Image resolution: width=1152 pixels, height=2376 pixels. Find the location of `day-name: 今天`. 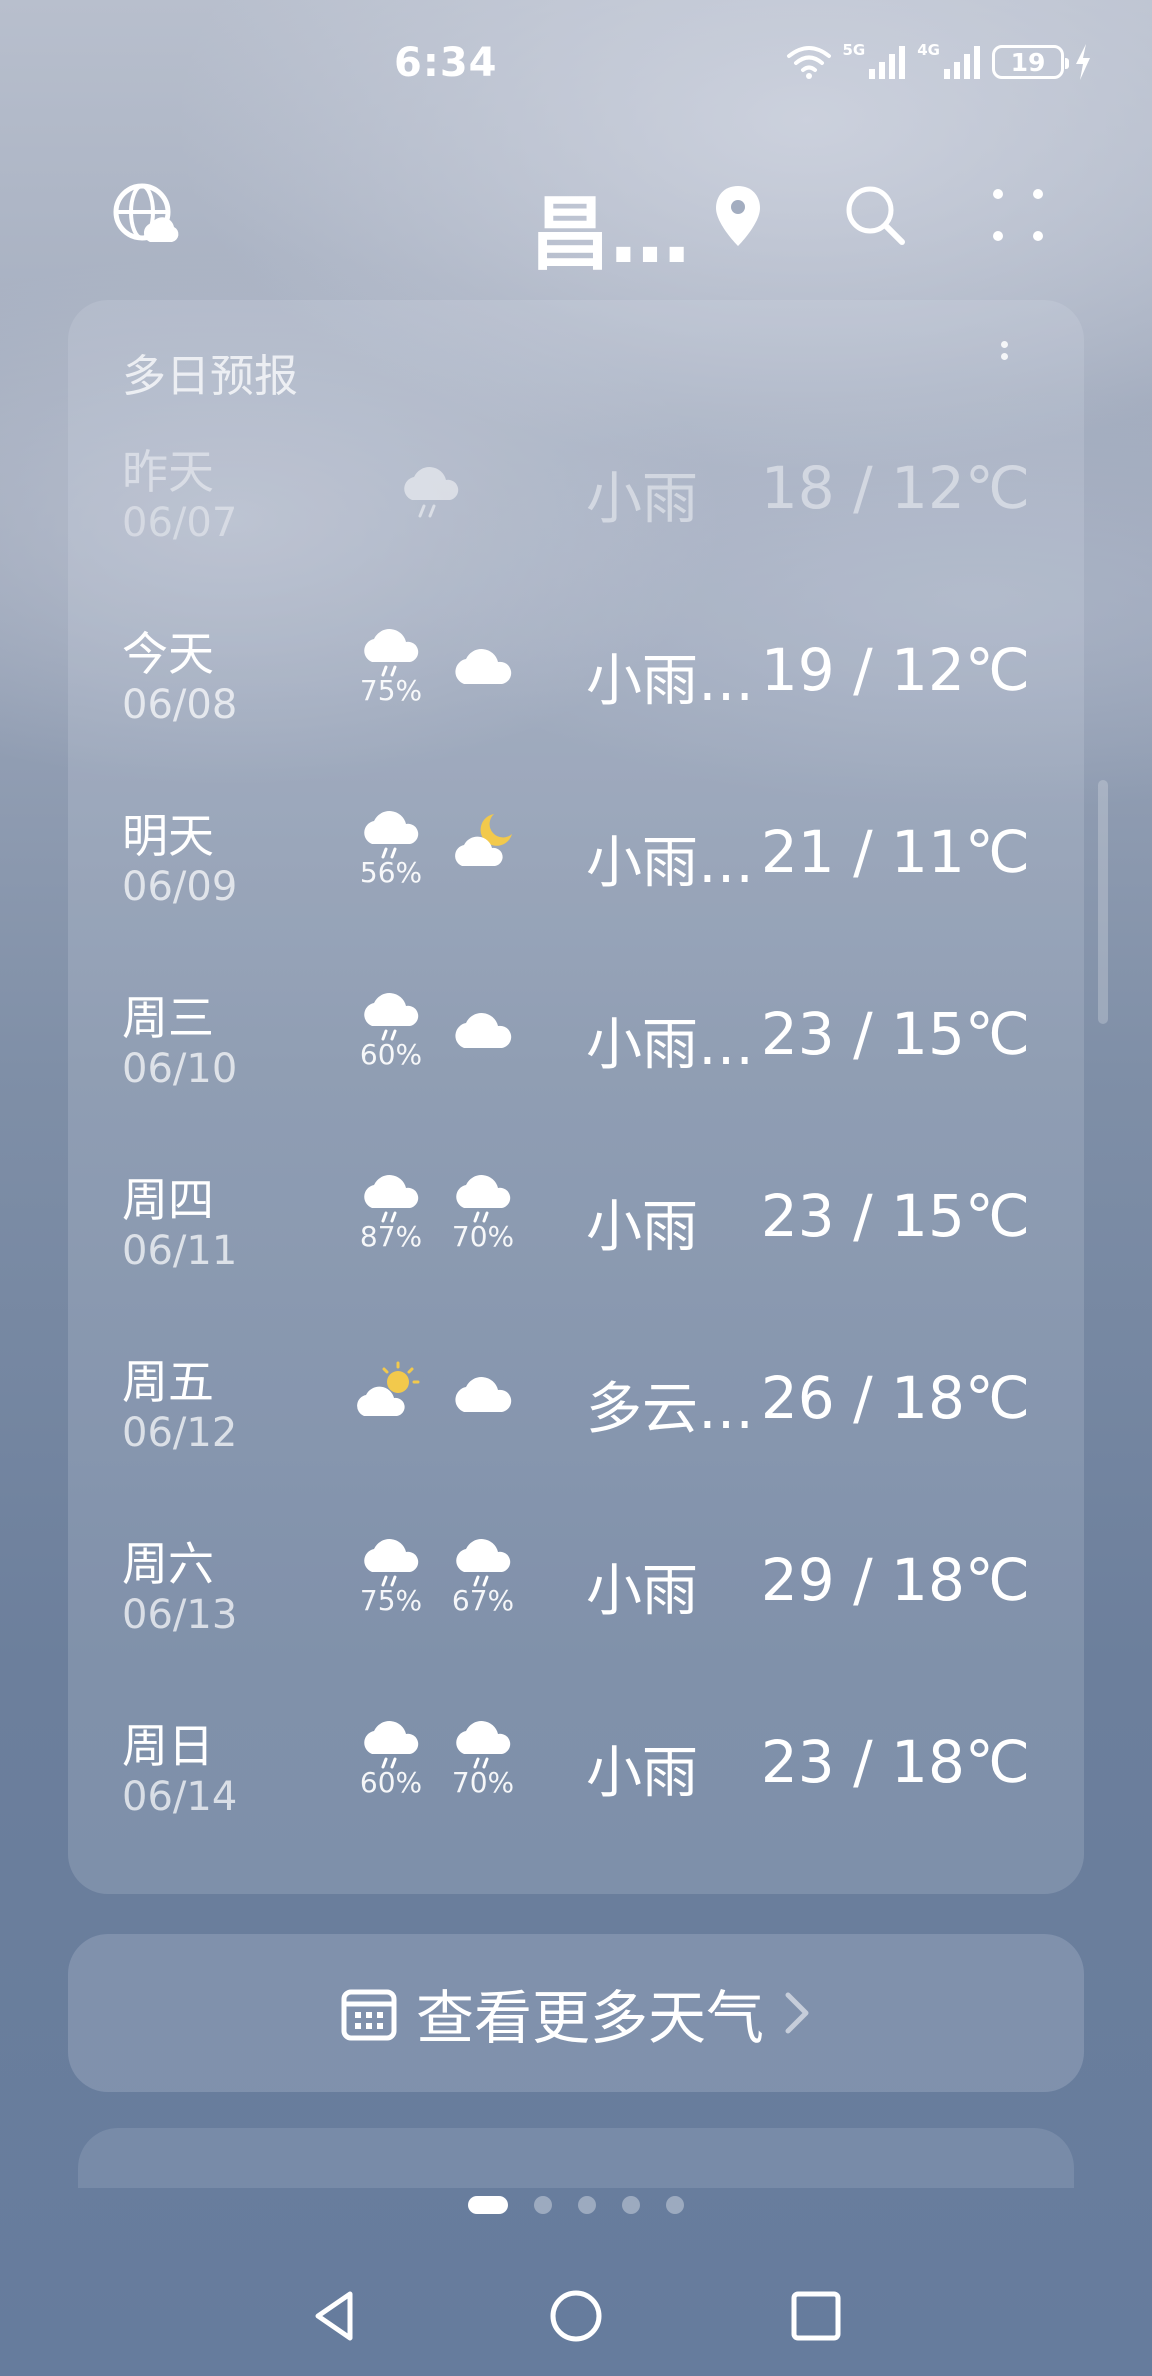

day-name: 今天 is located at coordinates (168, 654).